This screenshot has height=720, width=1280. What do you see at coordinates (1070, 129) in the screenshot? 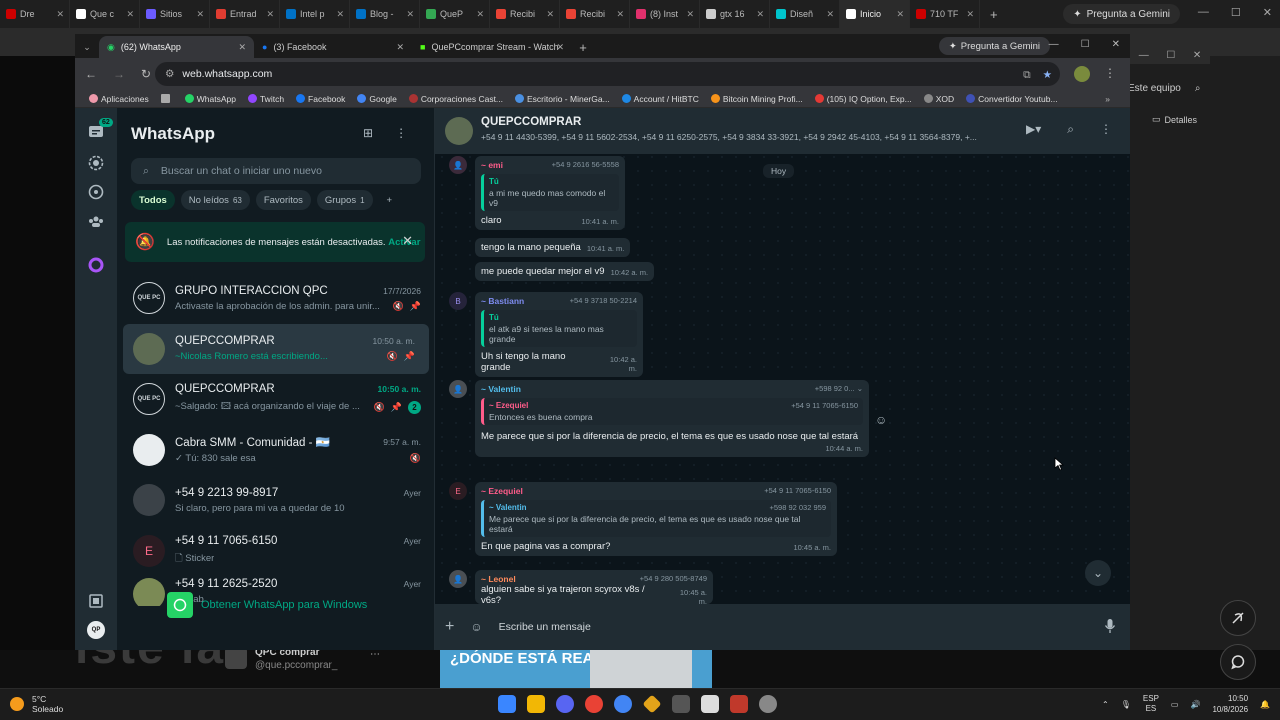
I see `search-icon: ⌕` at bounding box center [1070, 129].